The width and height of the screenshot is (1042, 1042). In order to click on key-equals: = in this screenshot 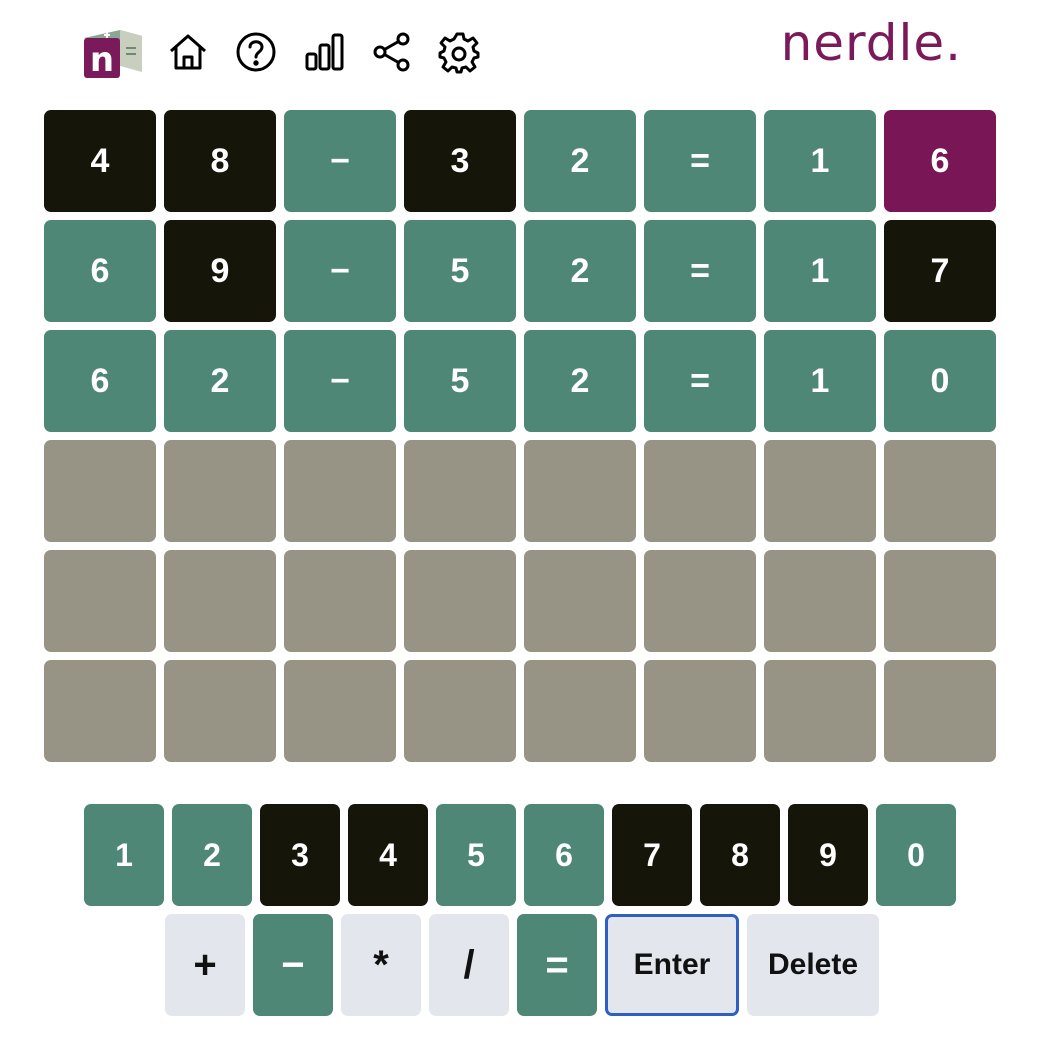, I will do `click(557, 965)`.